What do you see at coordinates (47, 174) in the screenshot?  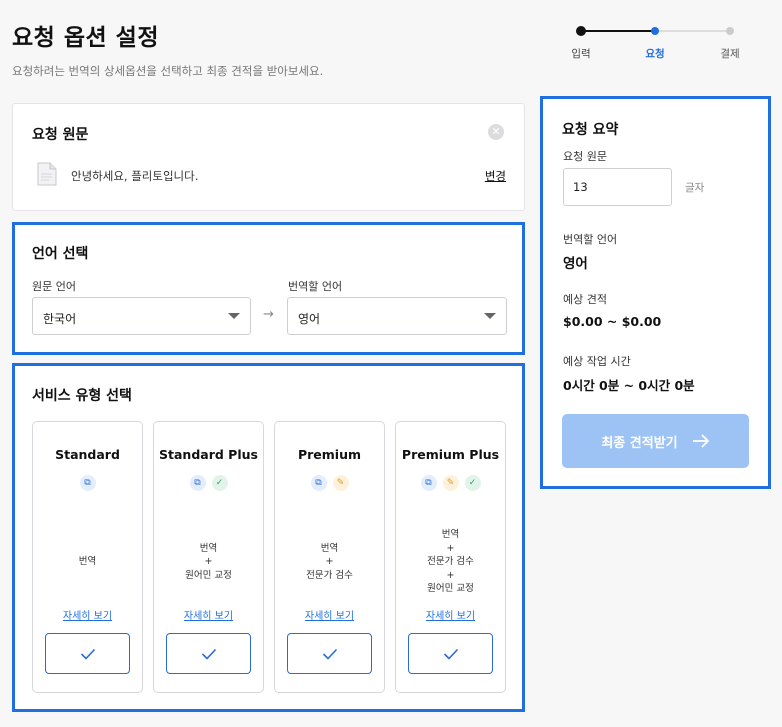 I see `document-icon` at bounding box center [47, 174].